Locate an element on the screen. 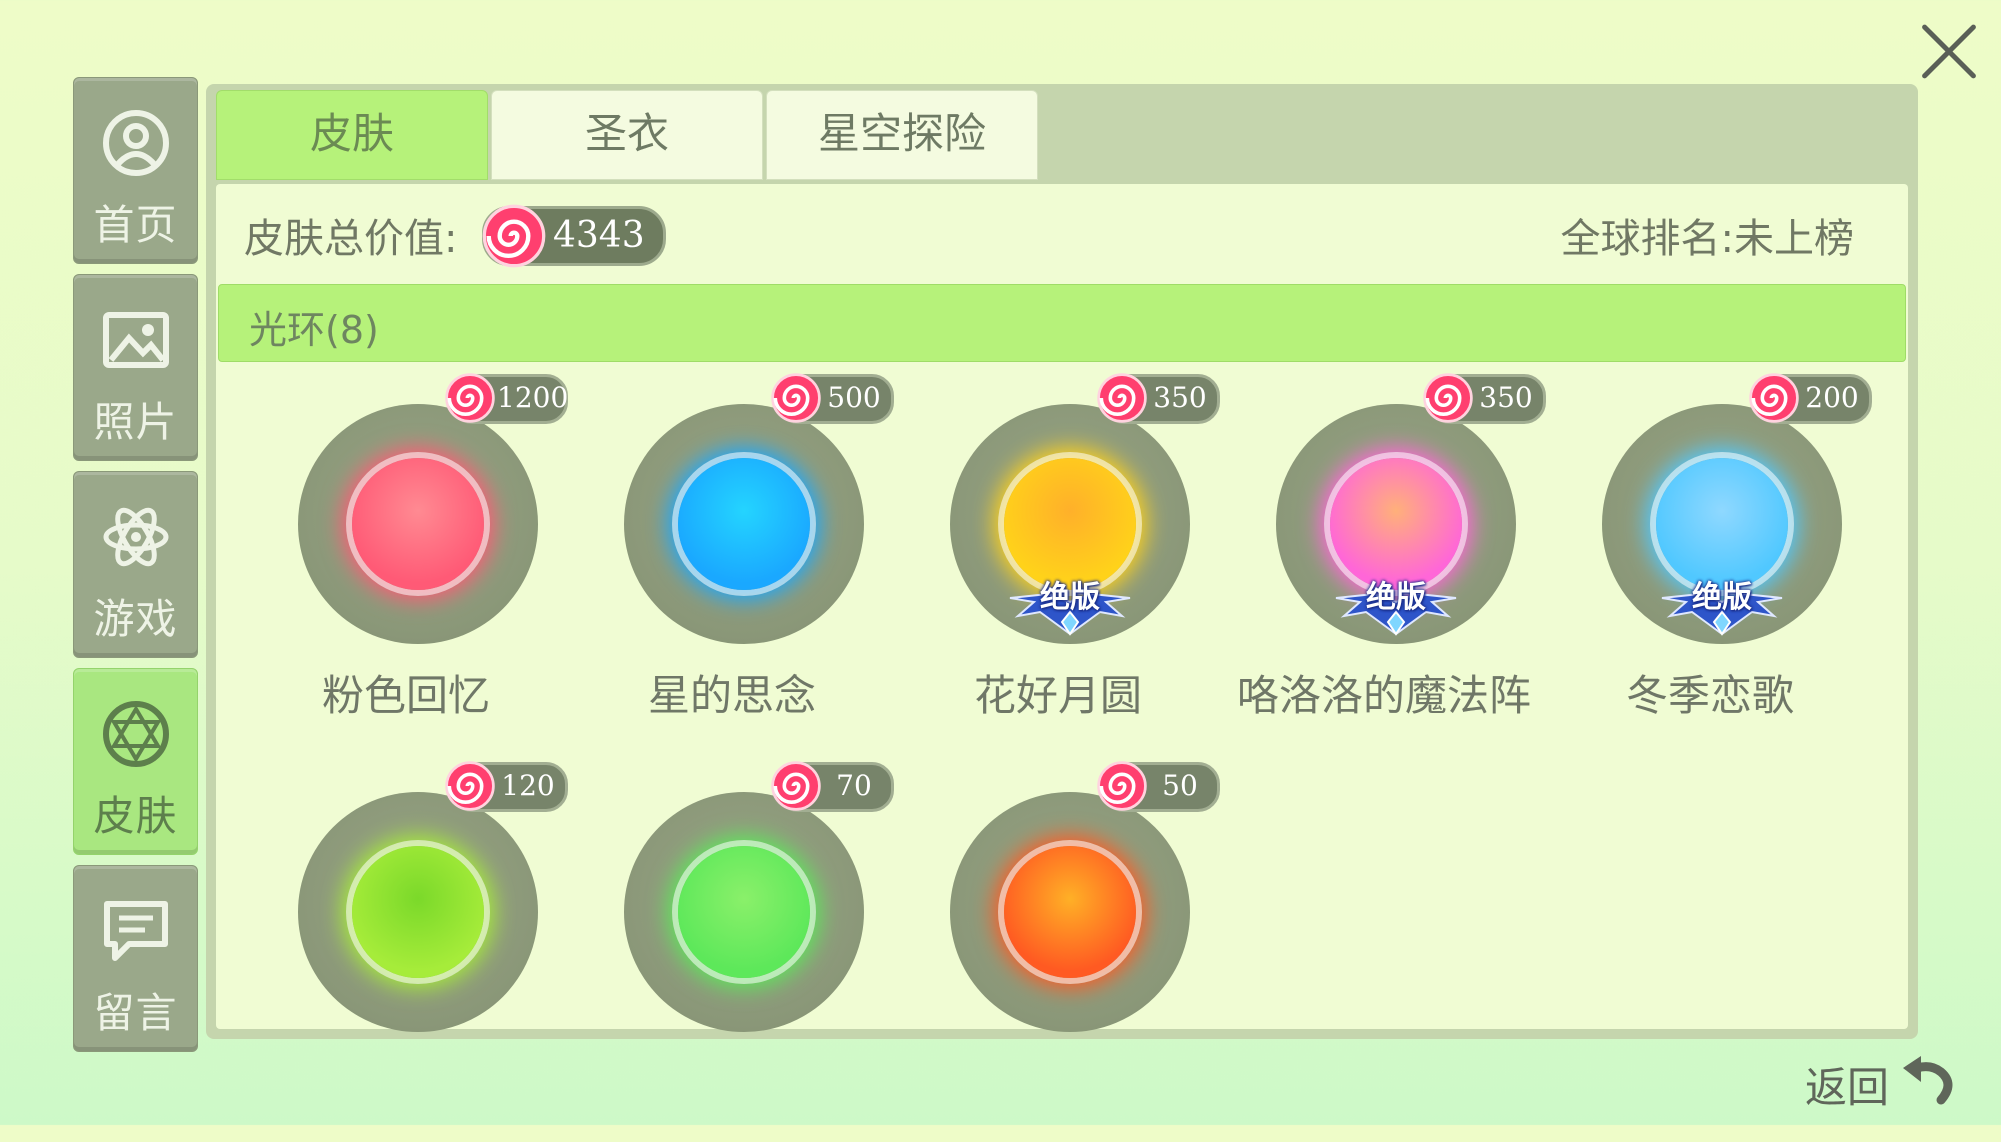  close-button is located at coordinates (1949, 51).